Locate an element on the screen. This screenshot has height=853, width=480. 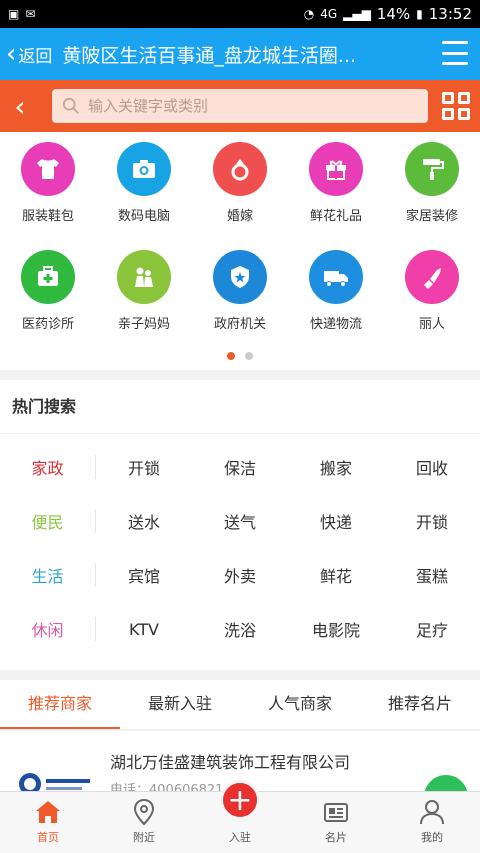
category-flowers-gifts: 鲜花礼品 is located at coordinates (336, 196).